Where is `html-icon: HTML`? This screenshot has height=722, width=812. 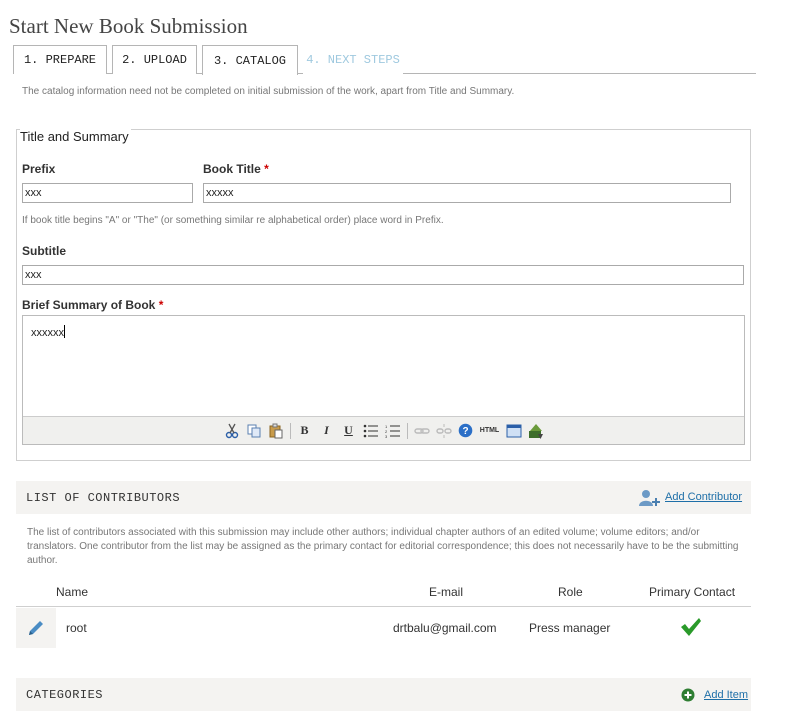 html-icon: HTML is located at coordinates (490, 431).